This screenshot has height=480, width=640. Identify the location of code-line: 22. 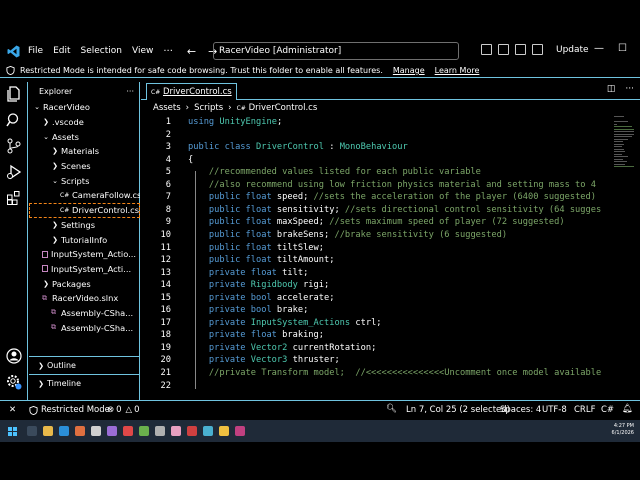
(376, 386).